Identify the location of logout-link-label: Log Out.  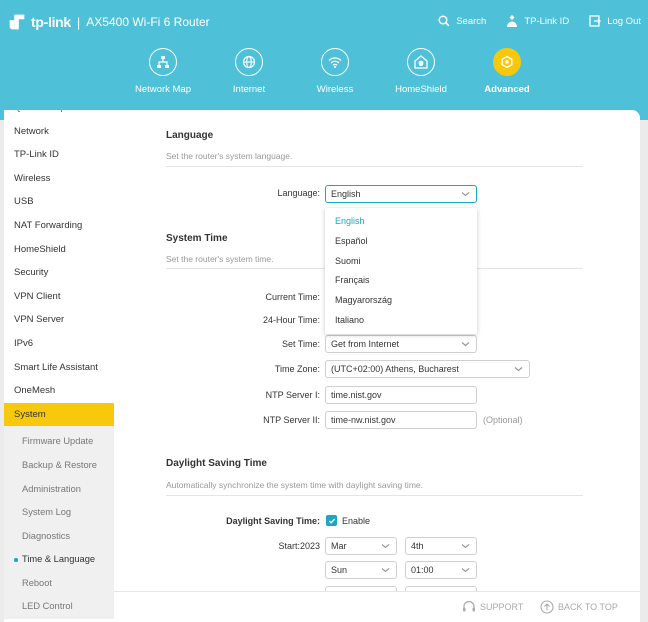
(624, 21).